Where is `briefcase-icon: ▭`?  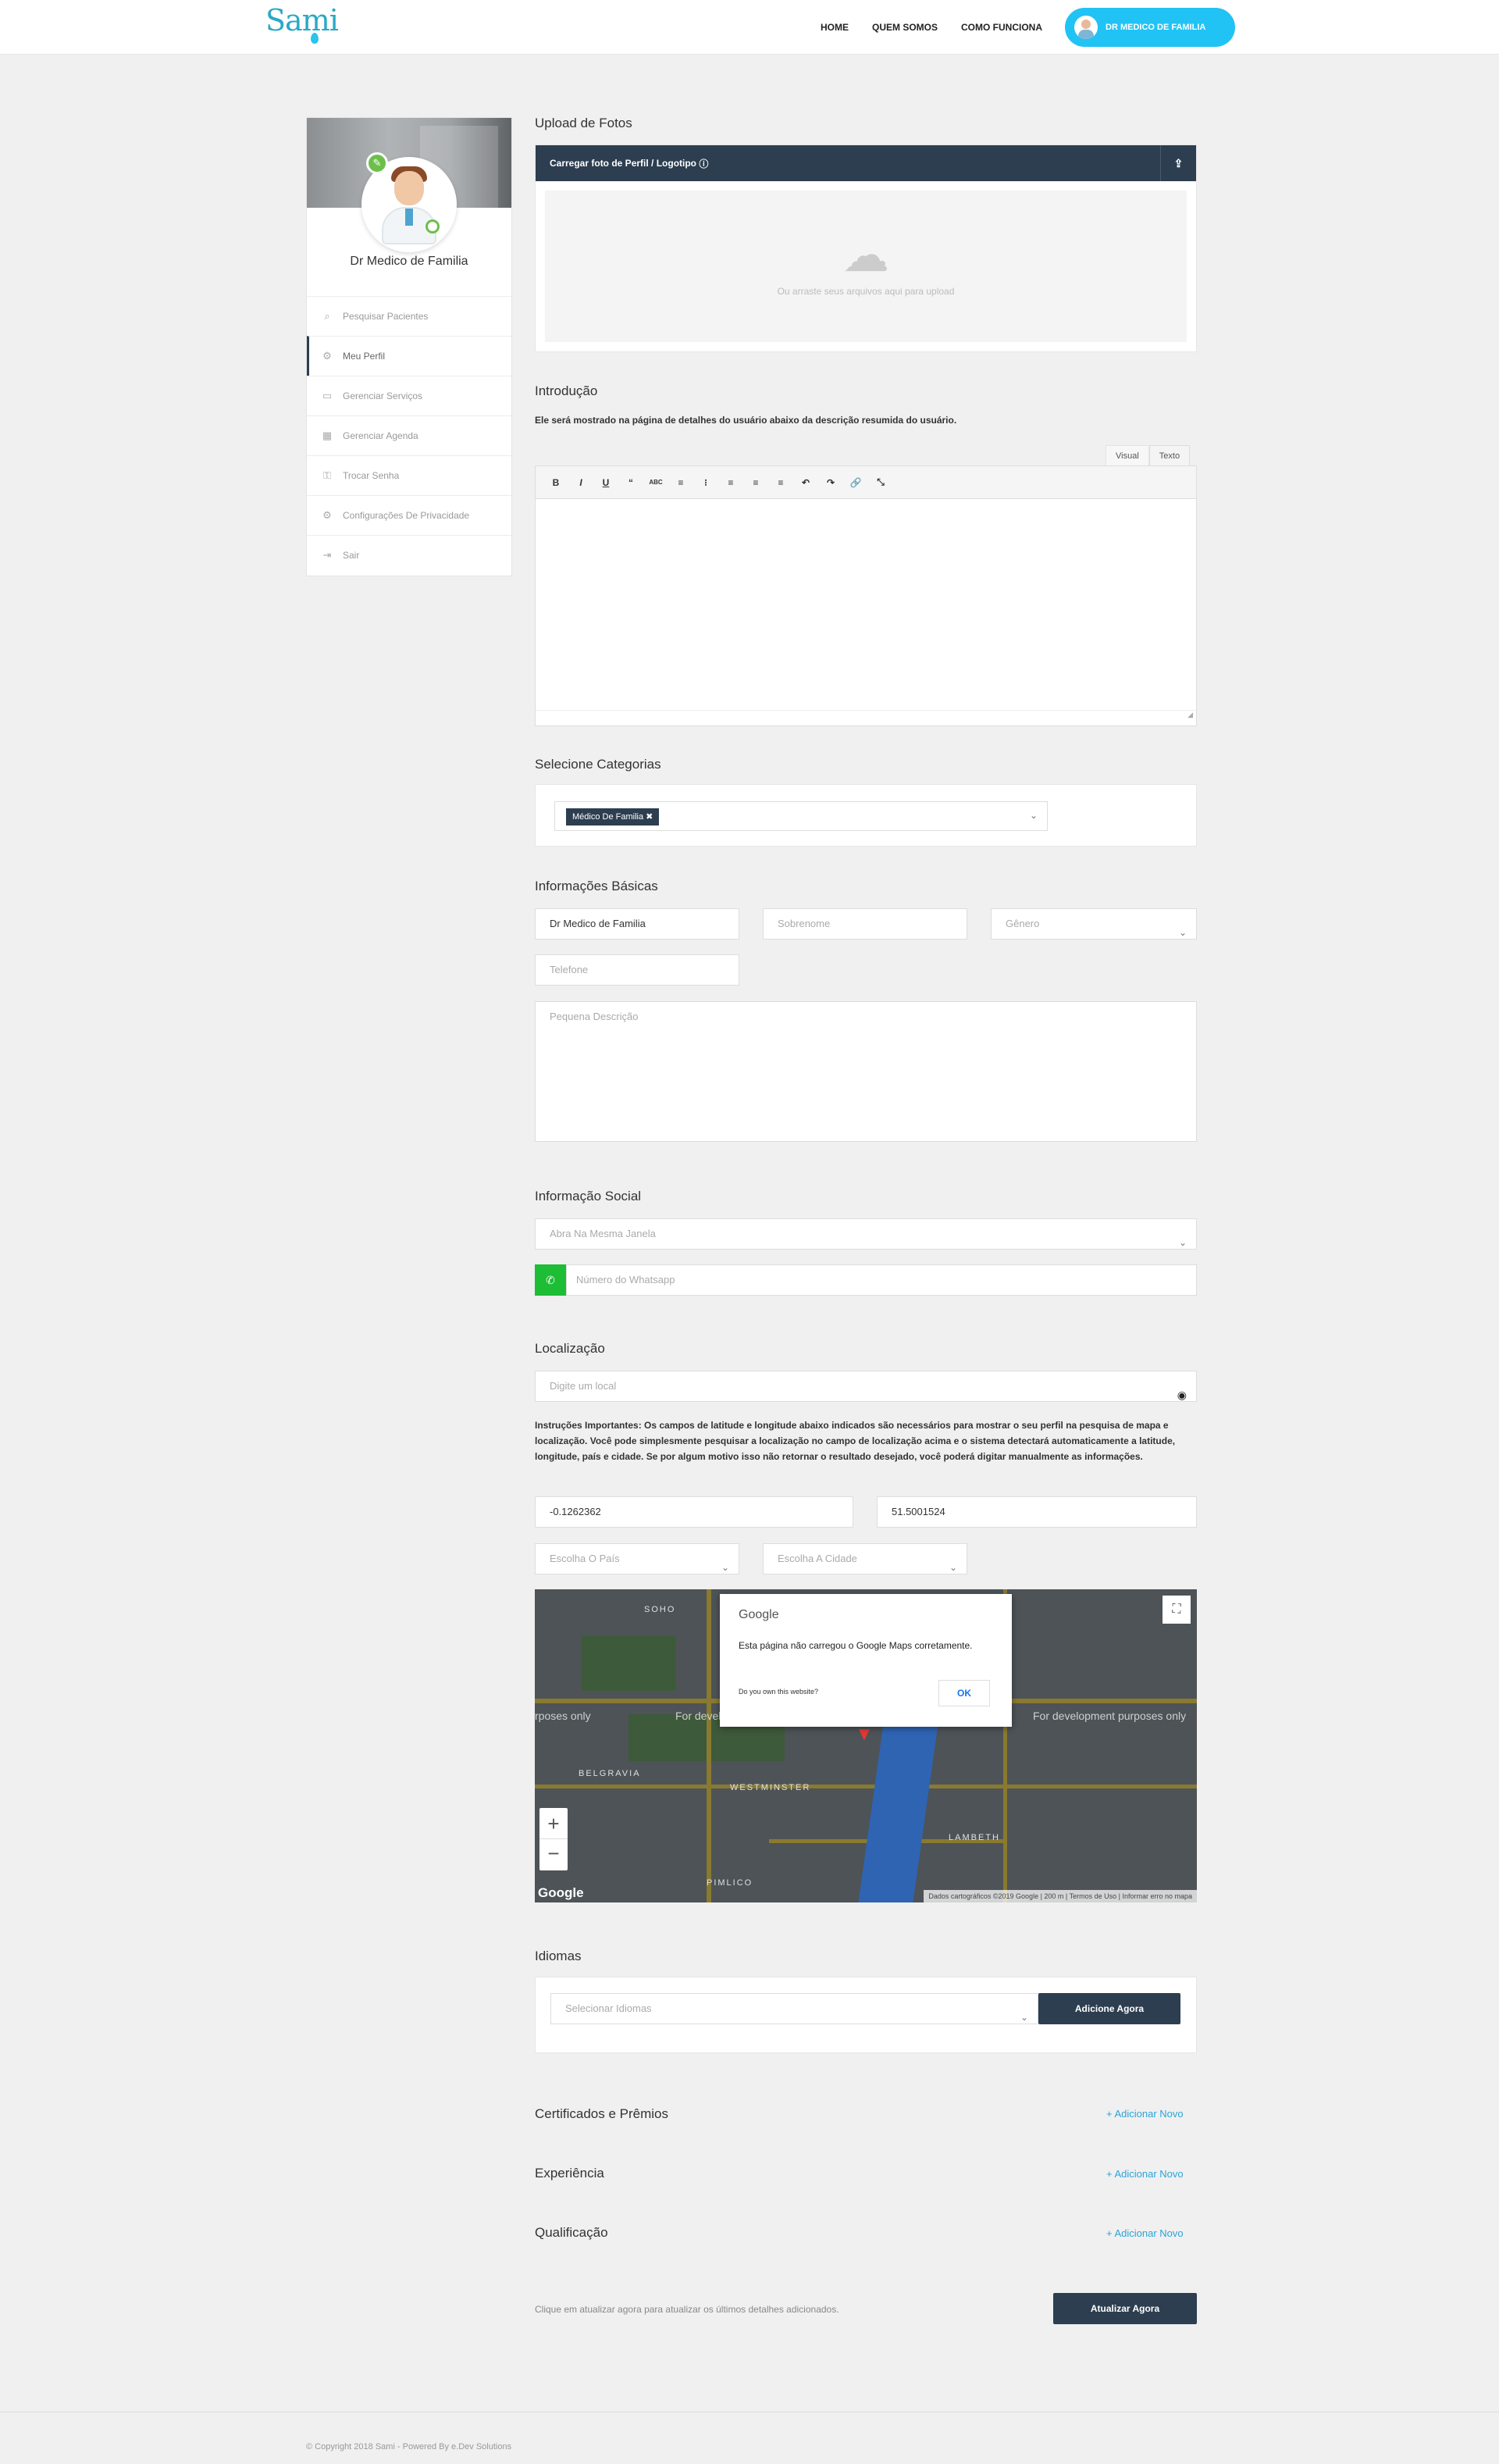
briefcase-icon: ▭ is located at coordinates (327, 396).